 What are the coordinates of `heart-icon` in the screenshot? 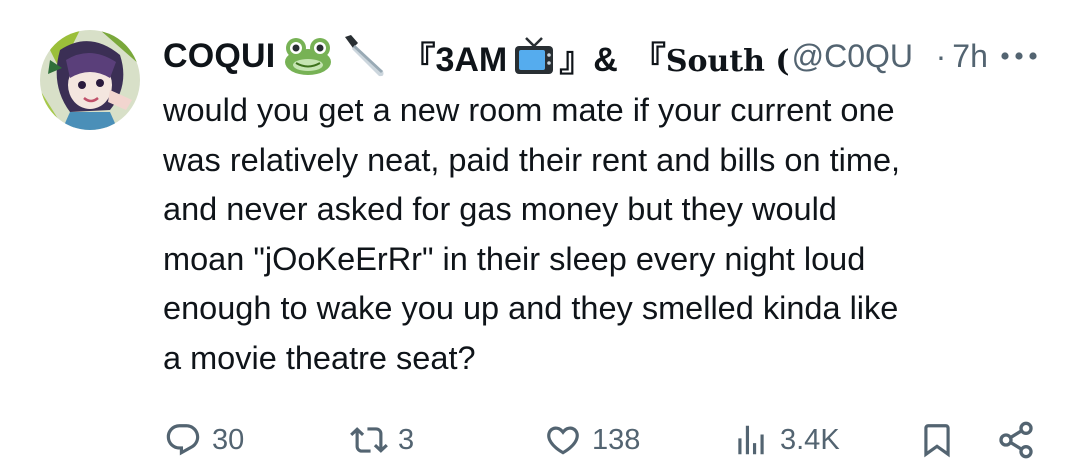 It's located at (563, 440).